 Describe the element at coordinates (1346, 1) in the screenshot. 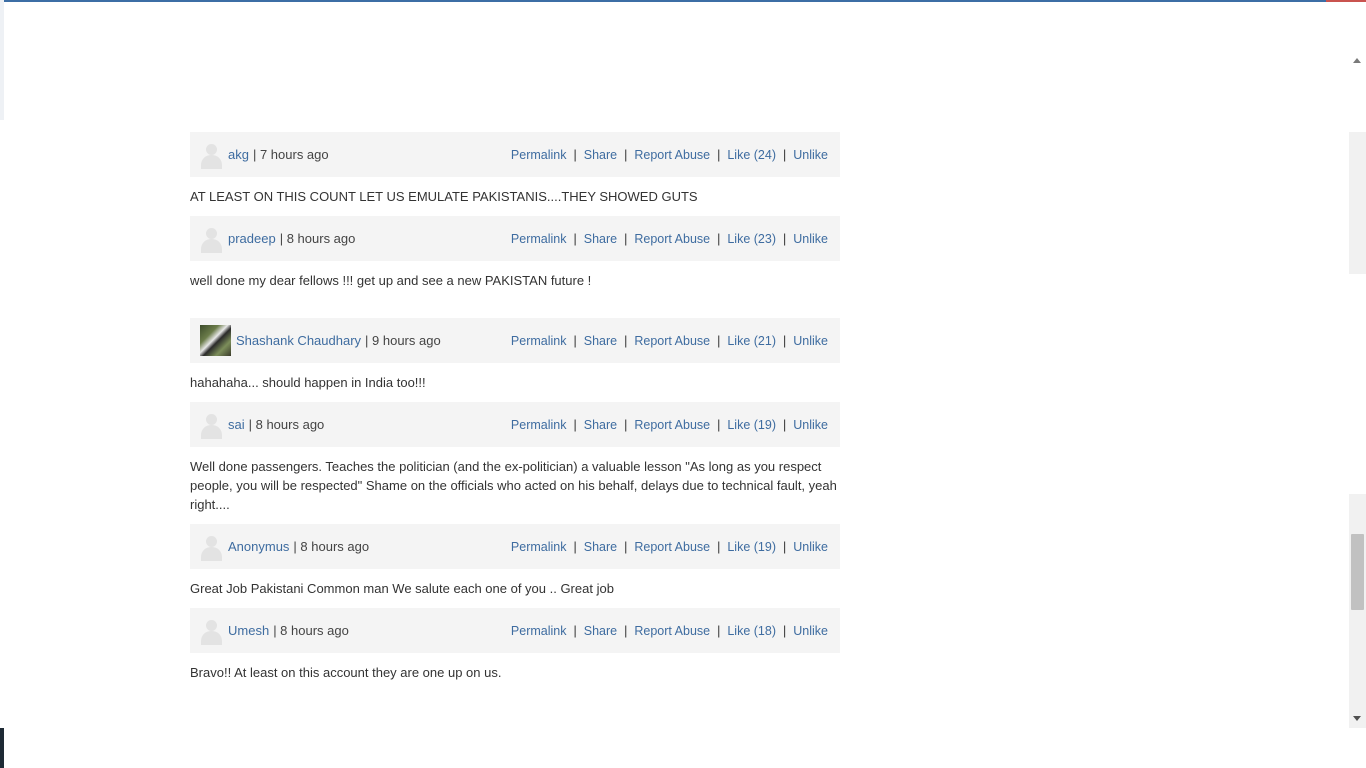

I see `window-accent` at that location.